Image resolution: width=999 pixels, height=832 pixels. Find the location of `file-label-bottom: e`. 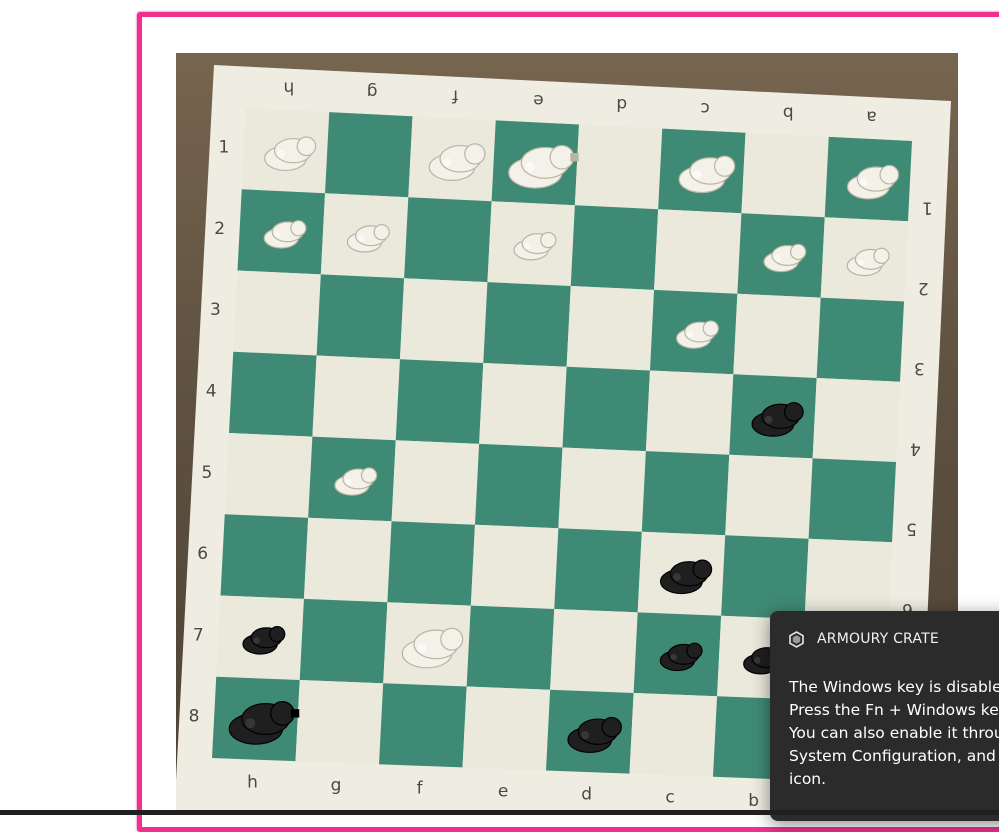

file-label-bottom: e is located at coordinates (503, 792).